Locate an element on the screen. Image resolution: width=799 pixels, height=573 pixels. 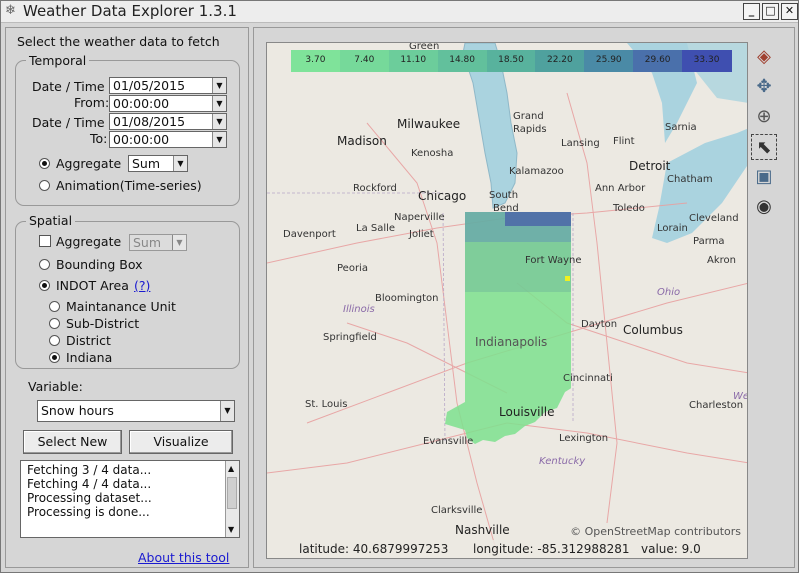
city-label: Louisville is located at coordinates (527, 412).